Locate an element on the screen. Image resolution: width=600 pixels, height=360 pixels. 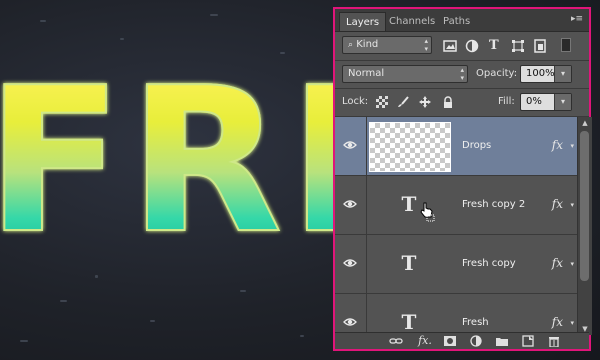
panel-tab-bar: Layers Channels Paths ▸≡ is located at coordinates (462, 20).